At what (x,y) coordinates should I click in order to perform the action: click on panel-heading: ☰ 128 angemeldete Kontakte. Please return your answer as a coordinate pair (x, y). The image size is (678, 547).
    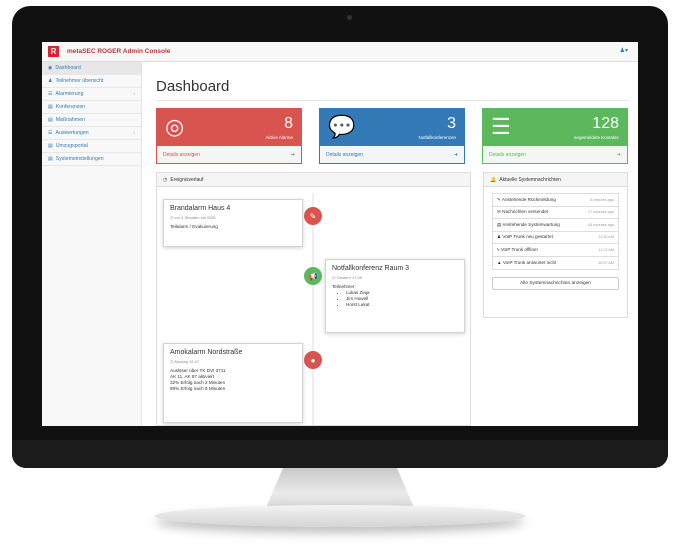
    Looking at the image, I should click on (555, 127).